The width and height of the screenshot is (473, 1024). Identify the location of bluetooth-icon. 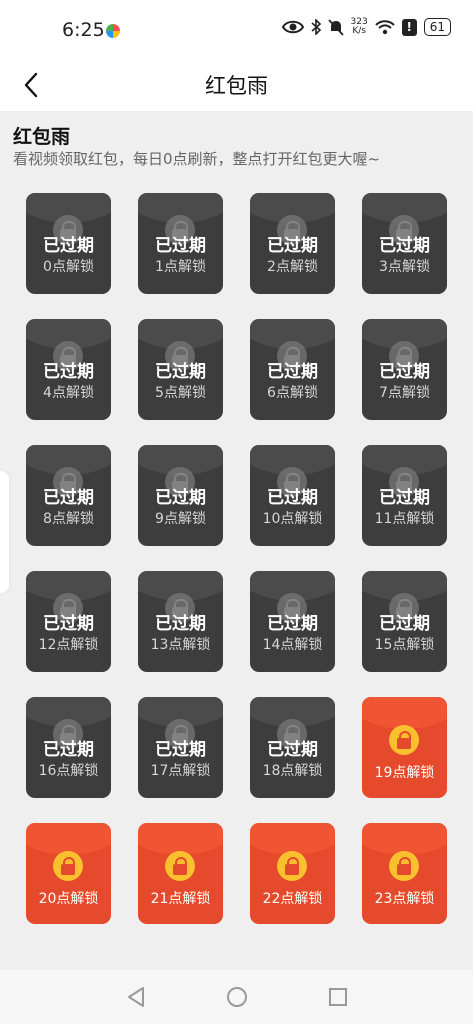
(316, 27).